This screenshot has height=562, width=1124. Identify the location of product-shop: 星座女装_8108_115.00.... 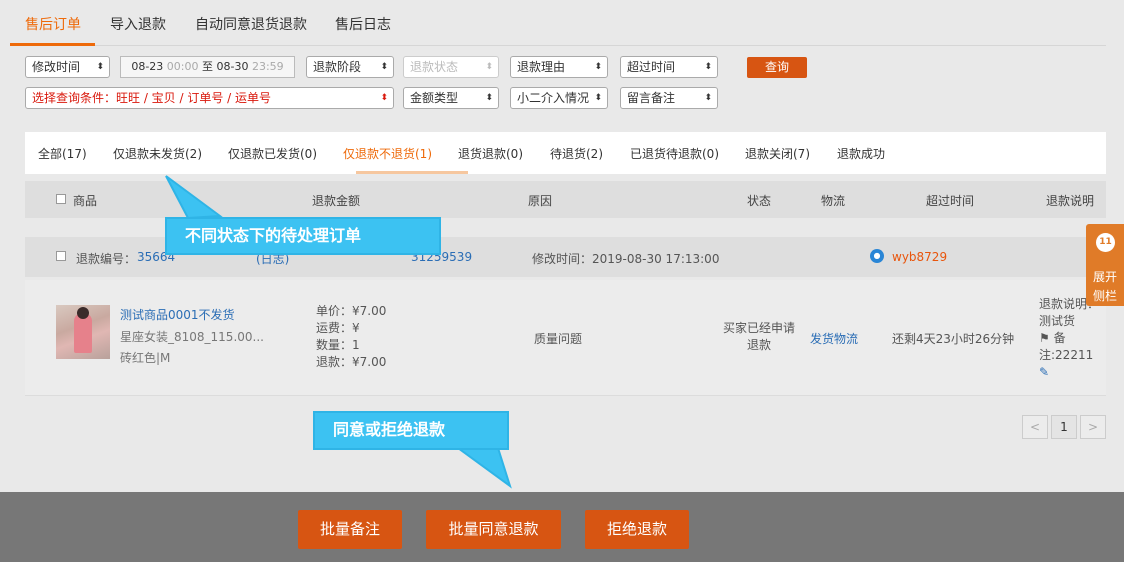
(192, 337).